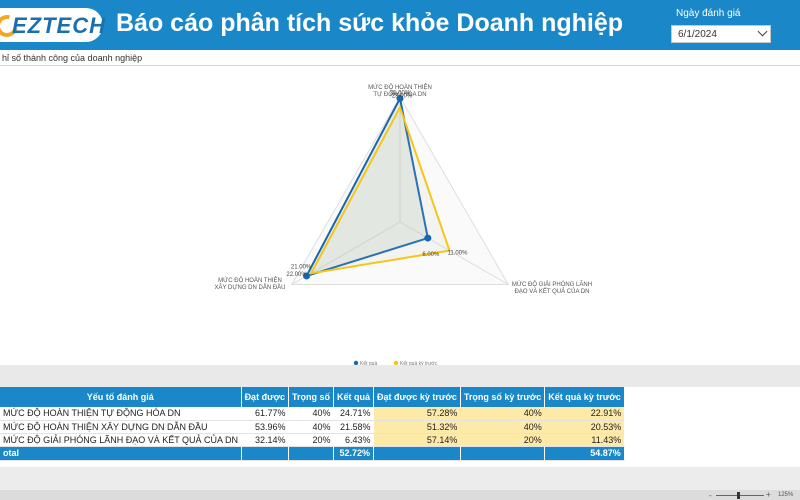  What do you see at coordinates (584, 440) in the screenshot?
I see `cell-prev-result: 11.43%` at bounding box center [584, 440].